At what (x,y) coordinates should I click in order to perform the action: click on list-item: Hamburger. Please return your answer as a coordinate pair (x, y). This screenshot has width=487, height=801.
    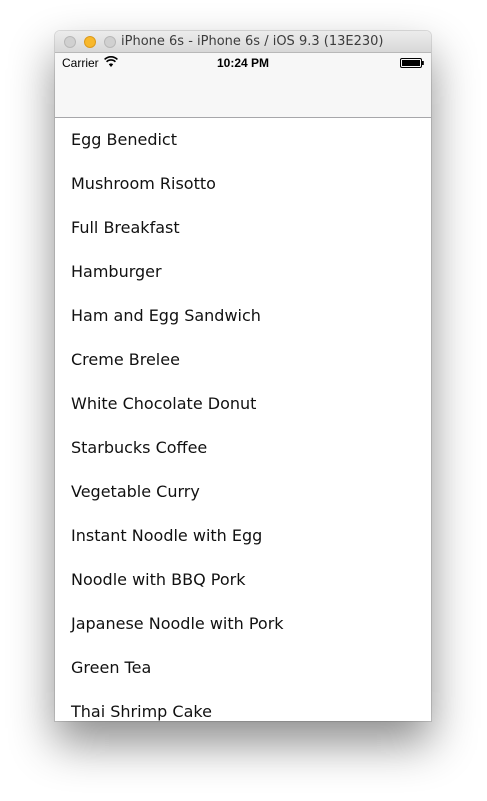
    Looking at the image, I should click on (243, 272).